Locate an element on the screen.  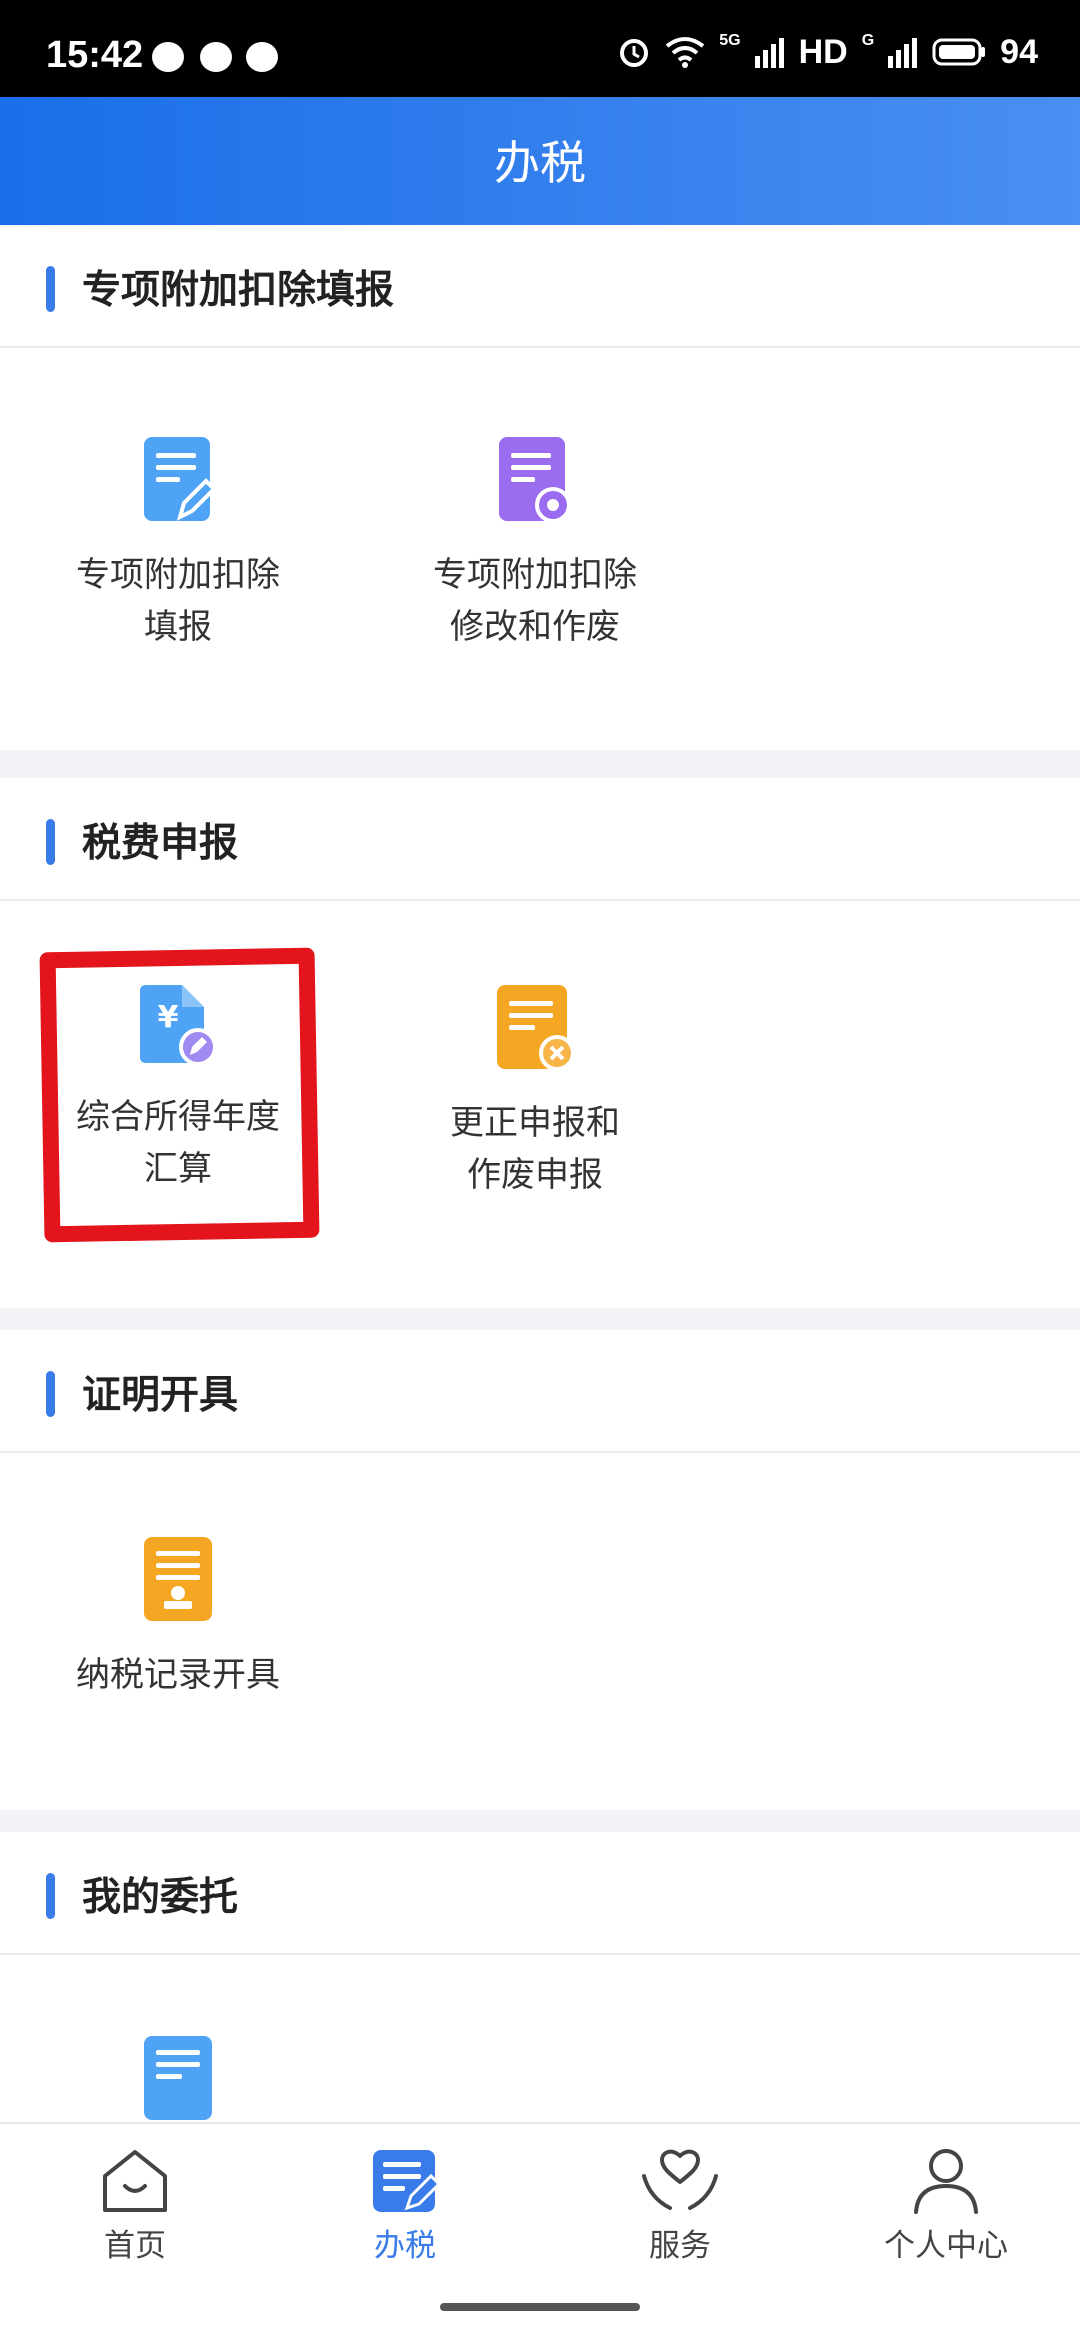
chat-icon is located at coordinates (262, 57).